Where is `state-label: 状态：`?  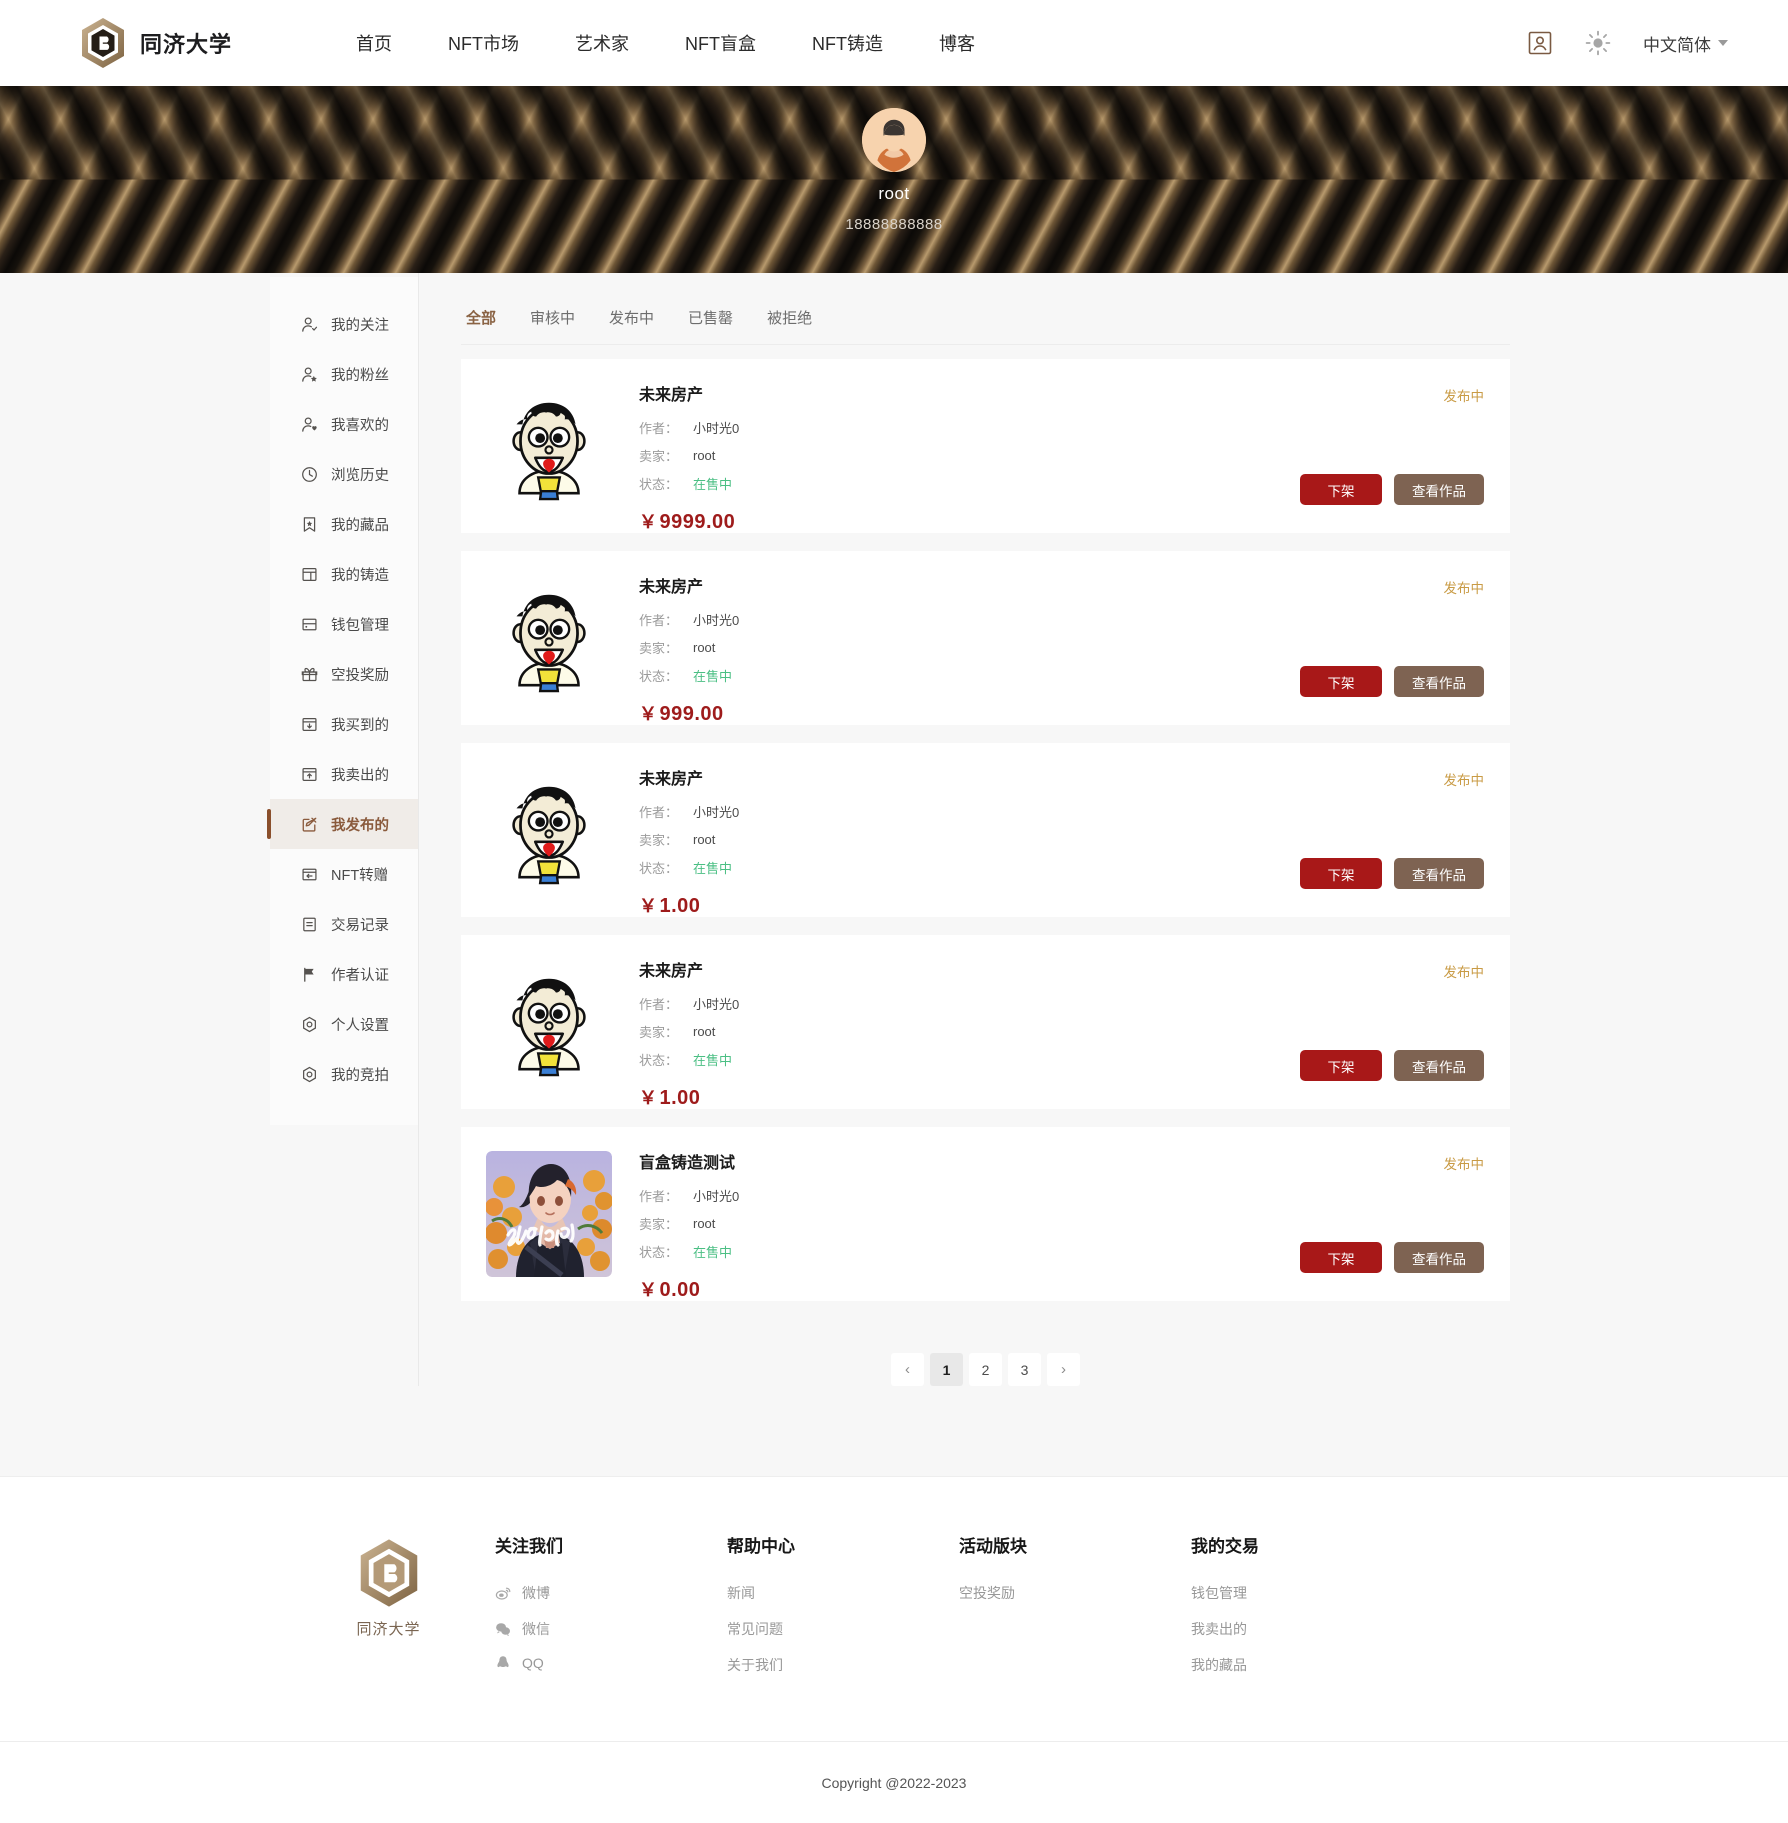
state-label: 状态： is located at coordinates (659, 484).